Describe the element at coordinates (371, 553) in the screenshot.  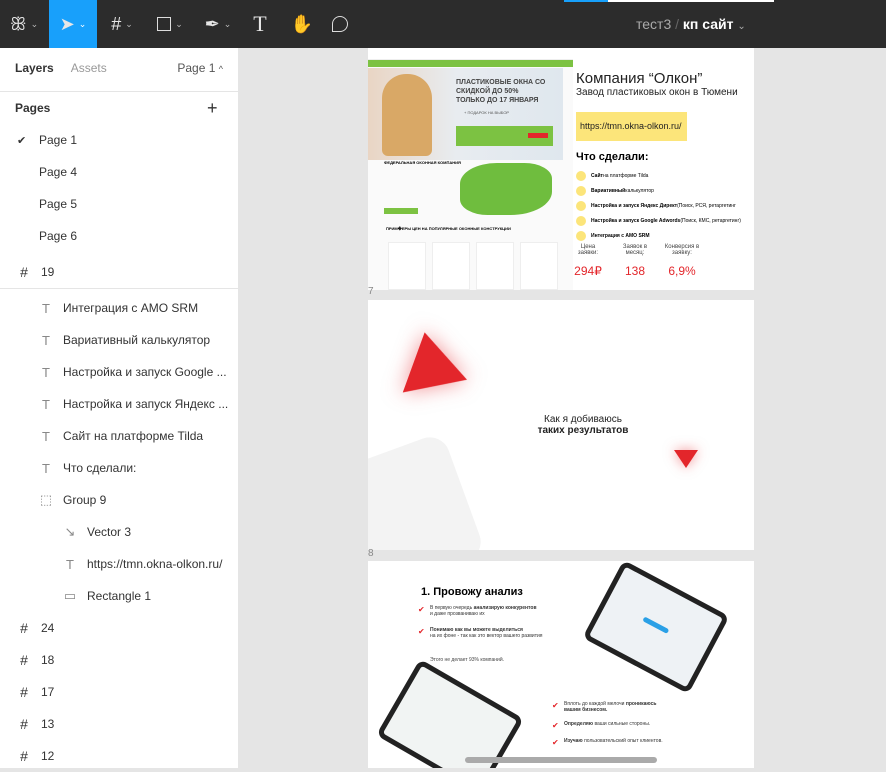
I see `frame-label: 8` at that location.